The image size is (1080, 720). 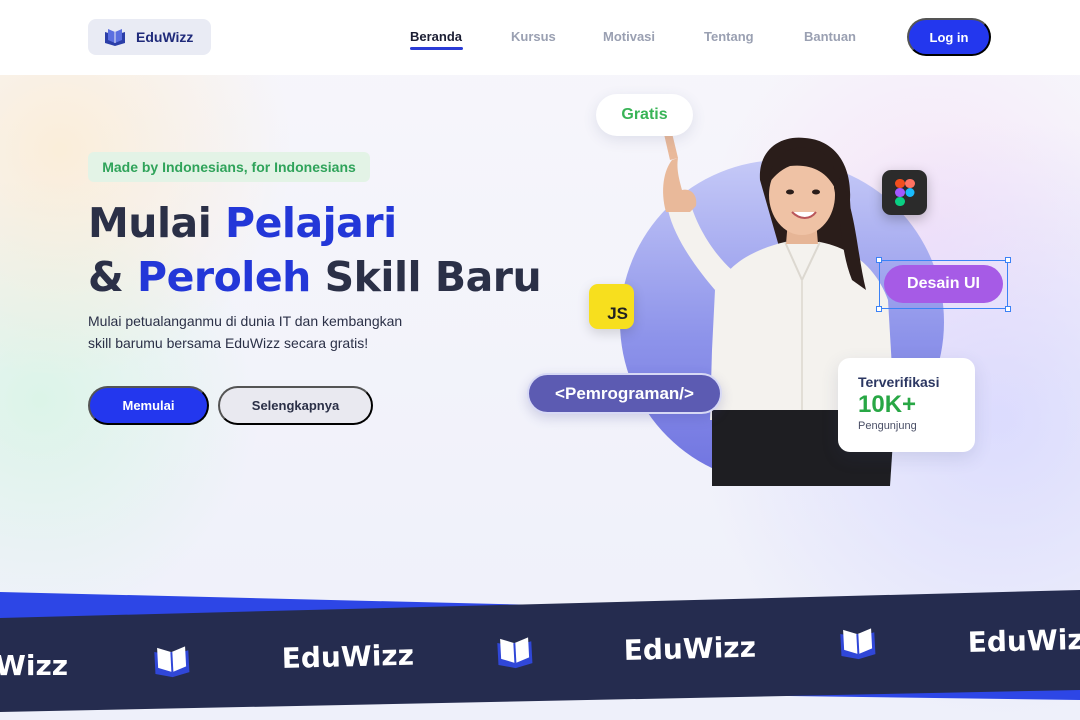 I want to click on nav-tentang: Tentang, so click(x=729, y=36).